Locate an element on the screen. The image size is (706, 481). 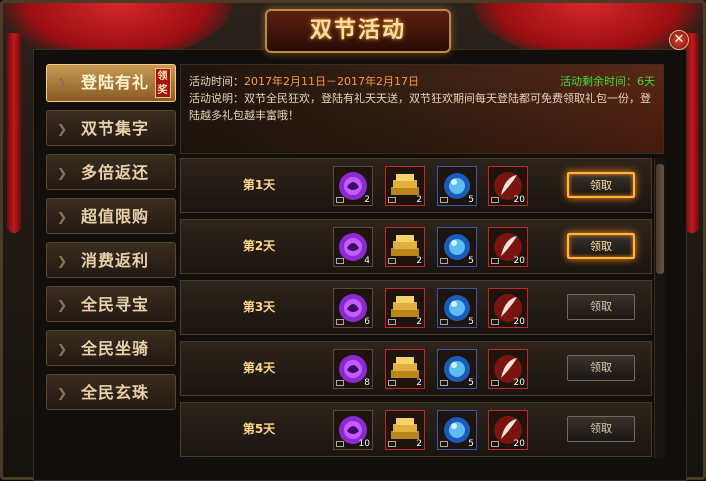
day-label: 第5天 is located at coordinates (259, 429).